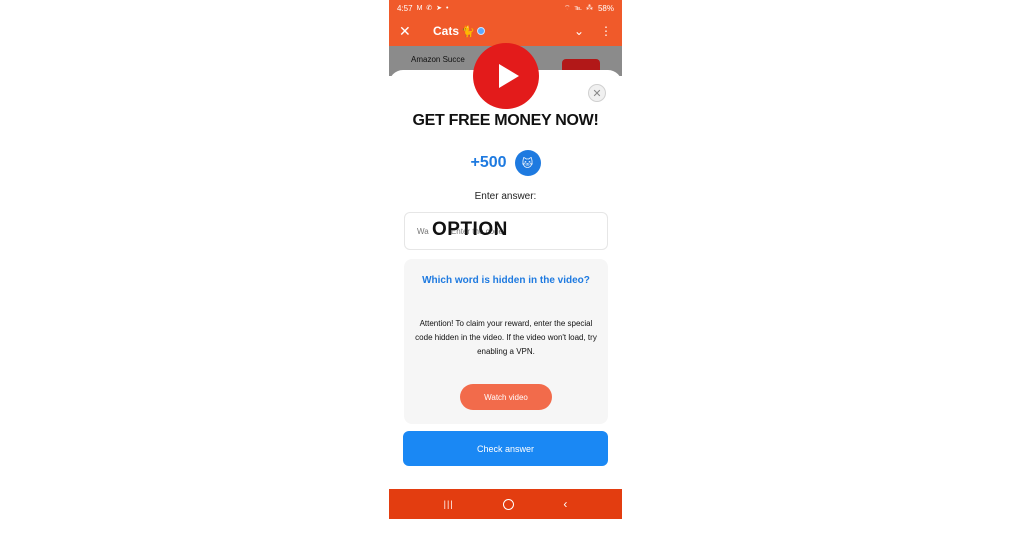 The height and width of the screenshot is (536, 1024). I want to click on more-icon: ⋮, so click(606, 31).